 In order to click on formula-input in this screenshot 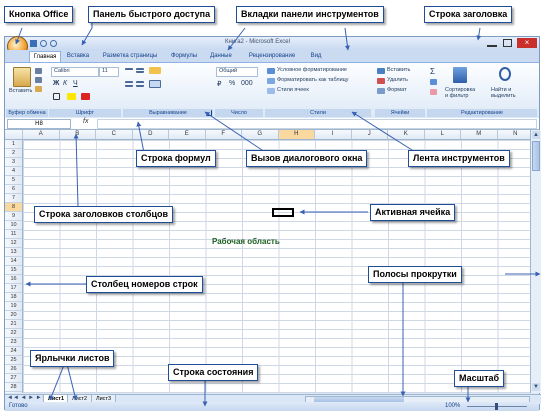, I will do `click(317, 124)`.